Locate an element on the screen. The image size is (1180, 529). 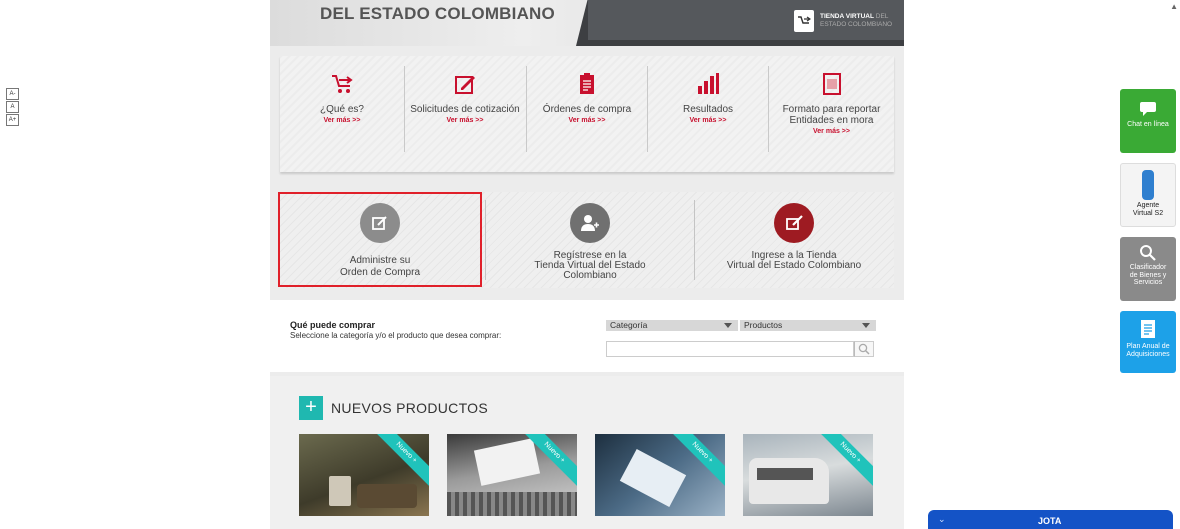
scroll-up-arrow-icon: ▲ is located at coordinates (1174, 6).